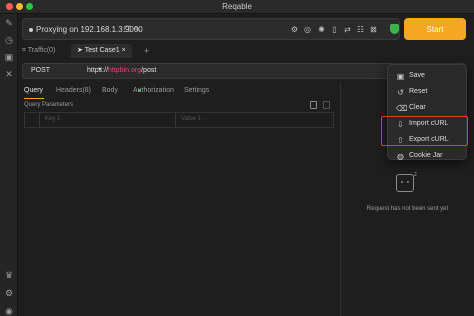  I want to click on title-bar: Reqable, so click(237, 7).